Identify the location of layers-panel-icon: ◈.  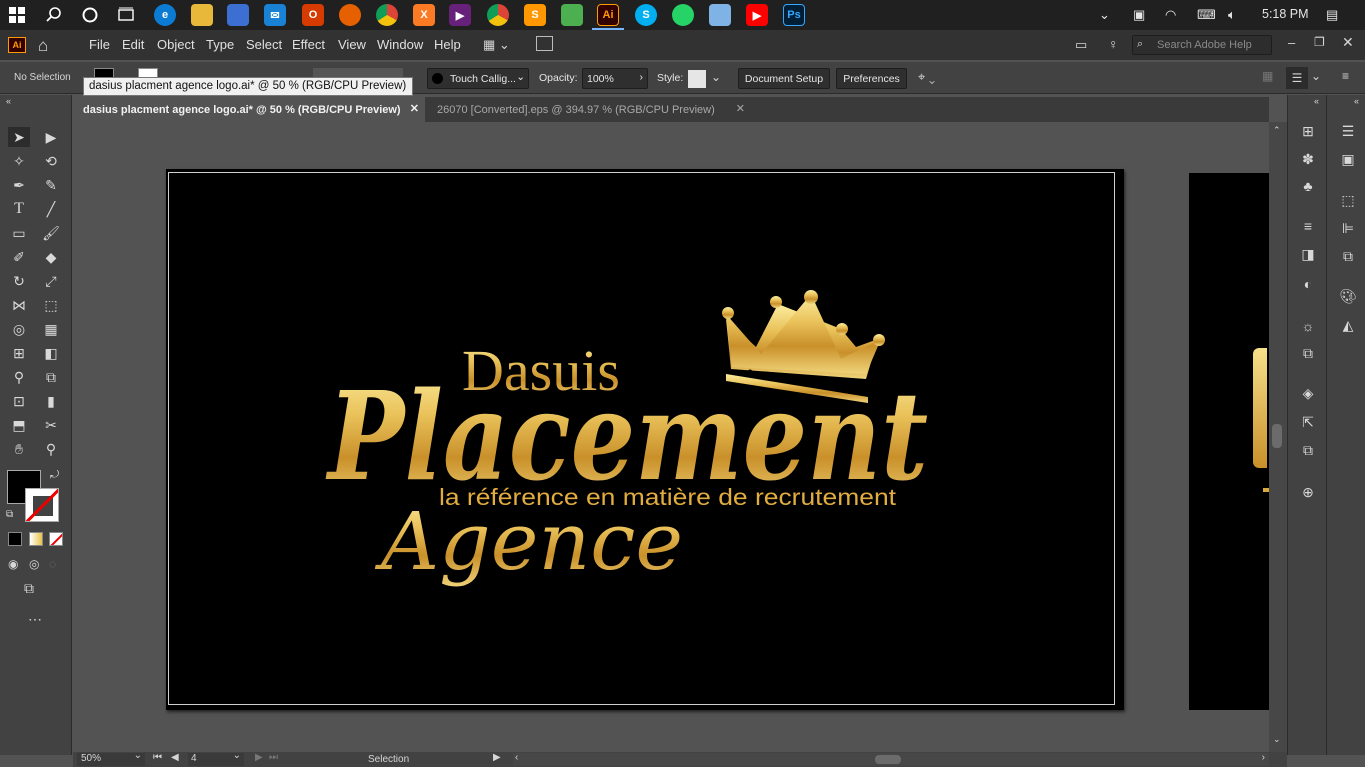
(1308, 393).